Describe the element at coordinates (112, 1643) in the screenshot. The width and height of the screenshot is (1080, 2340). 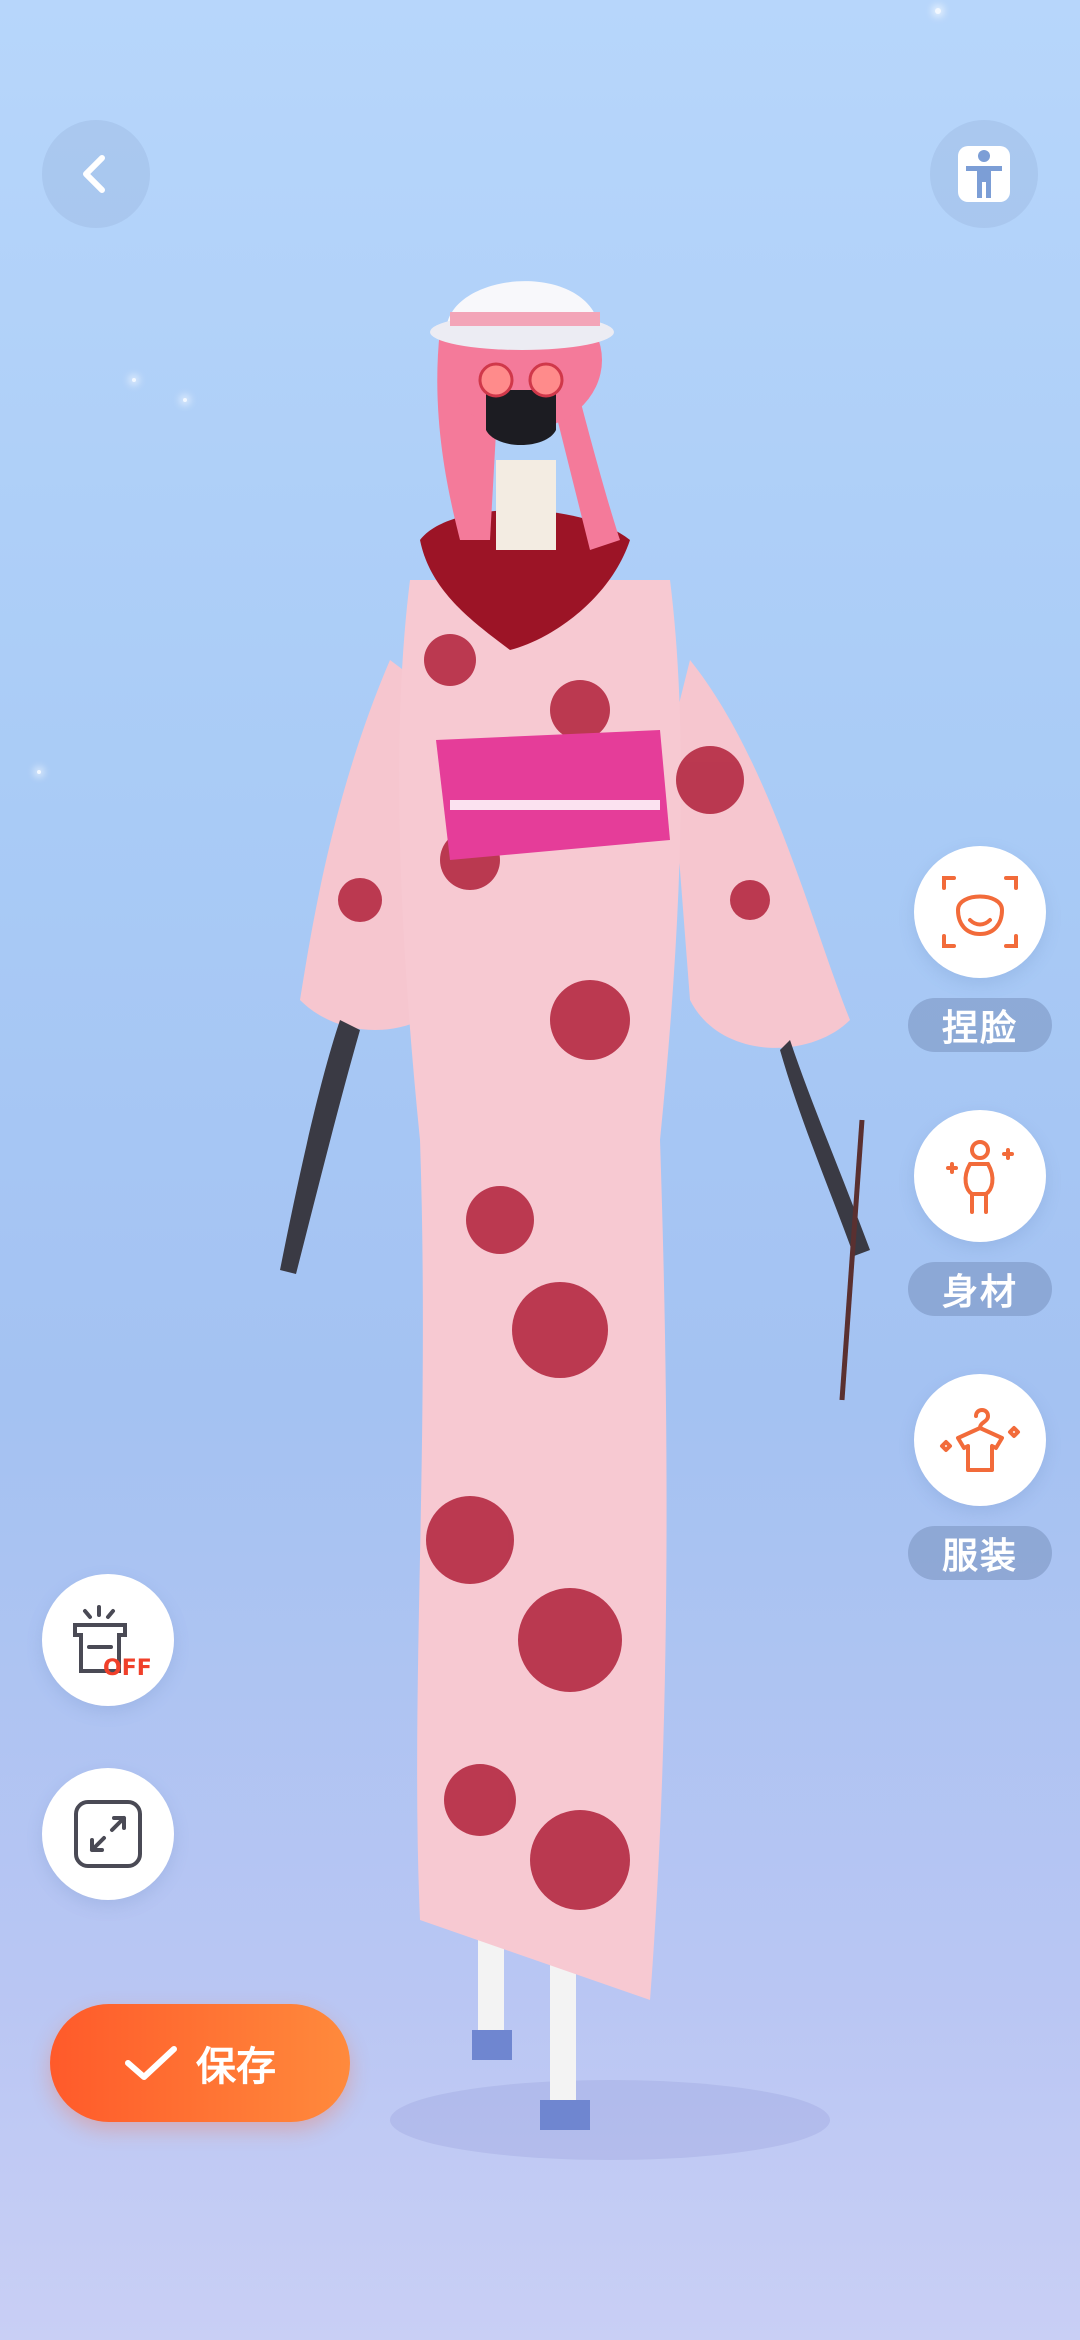
I see `lamp-off-icon: OFF` at that location.